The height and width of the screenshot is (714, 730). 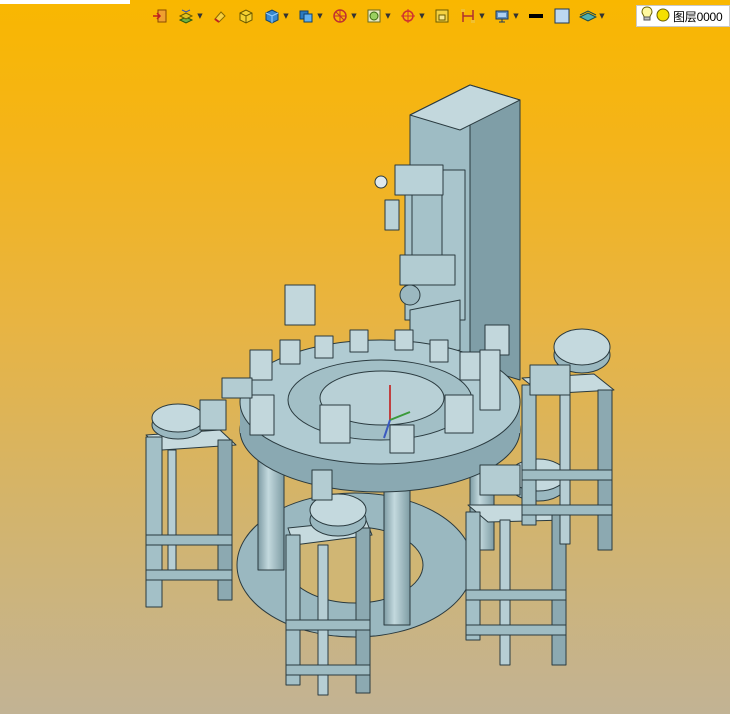 What do you see at coordinates (246, 16) in the screenshot?
I see `shaded-box-icon` at bounding box center [246, 16].